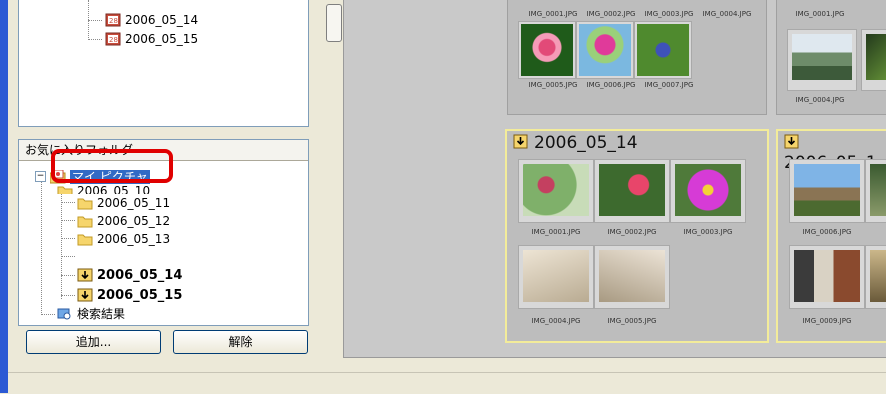  Describe the element at coordinates (831, 236) in the screenshot. I see `photo-group-2006-05-15: 2006_05_1 IMG_0006.JPG IMG_0009.JPG` at that location.